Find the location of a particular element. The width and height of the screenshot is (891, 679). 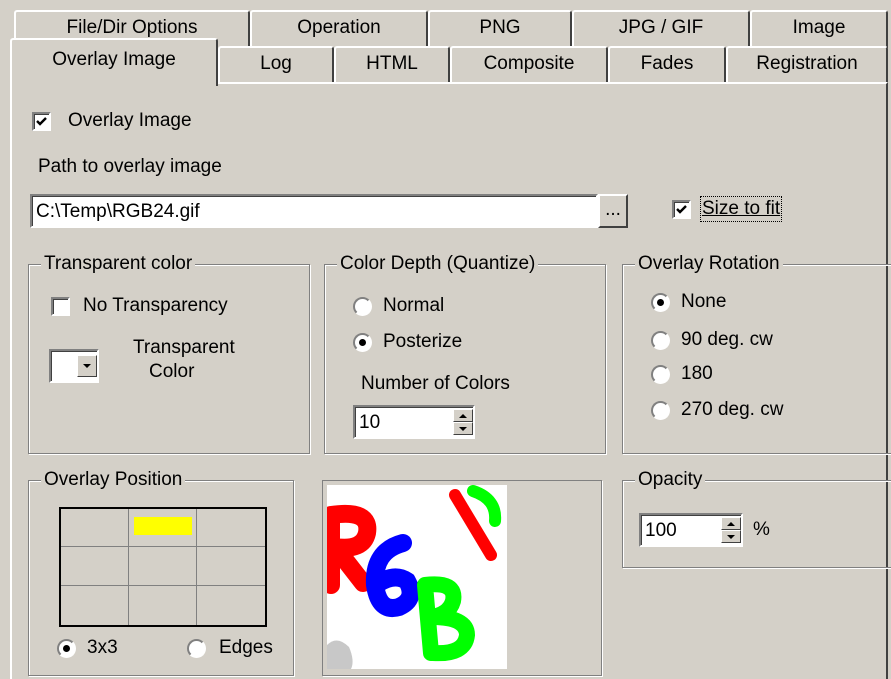

overlay-image-checkbox is located at coordinates (41, 121).